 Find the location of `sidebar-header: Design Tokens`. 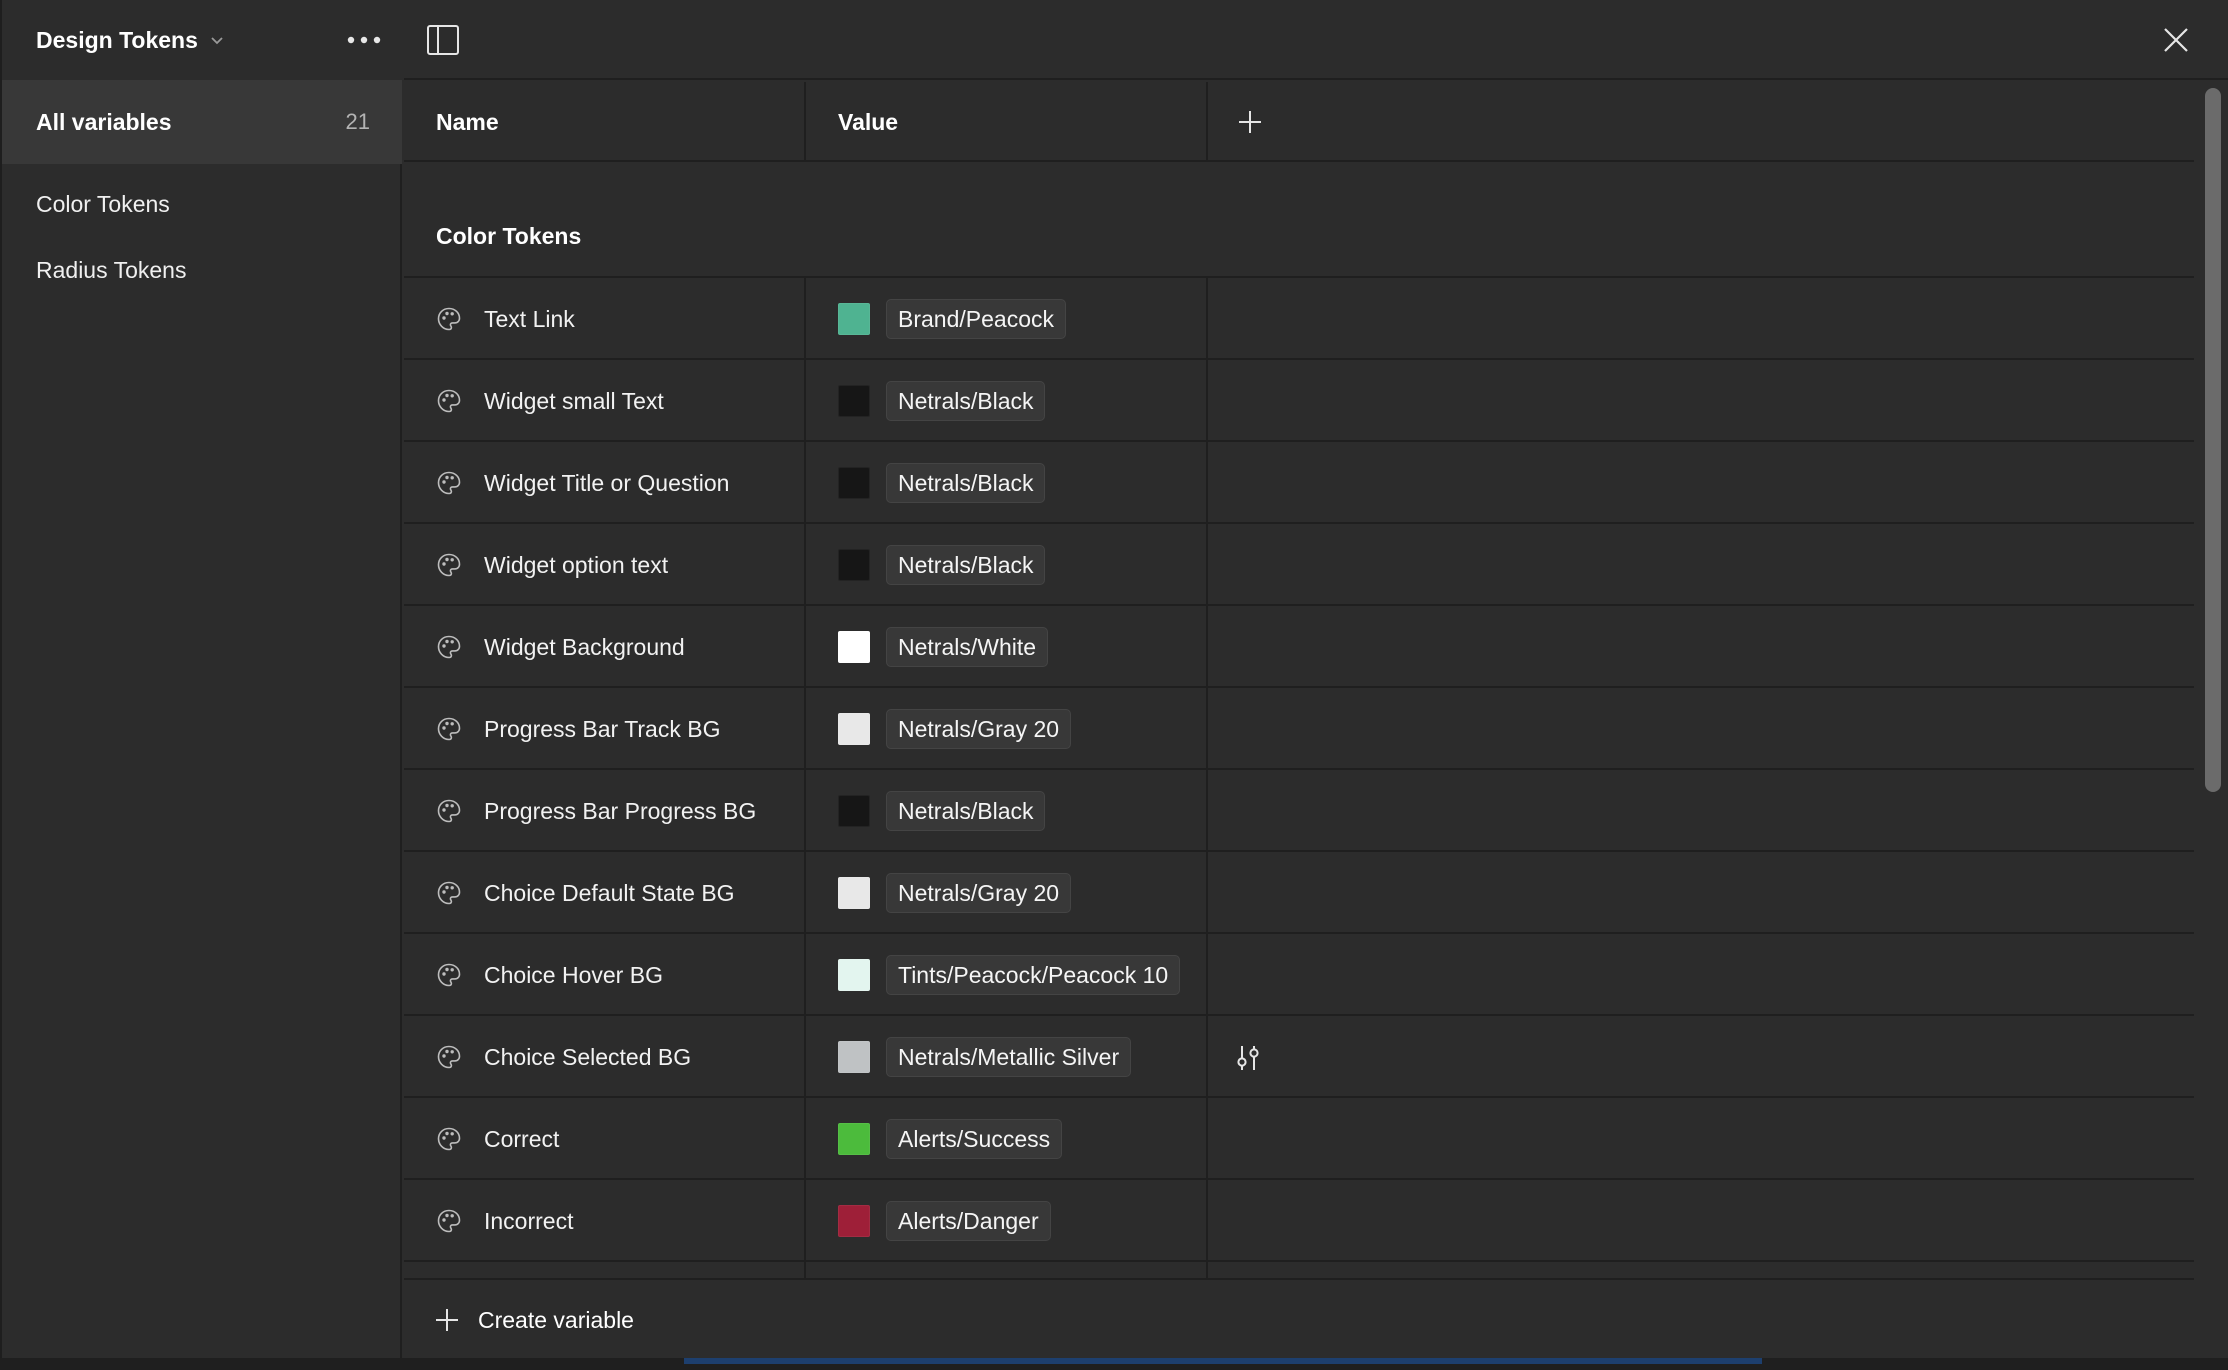

sidebar-header: Design Tokens is located at coordinates (202, 40).